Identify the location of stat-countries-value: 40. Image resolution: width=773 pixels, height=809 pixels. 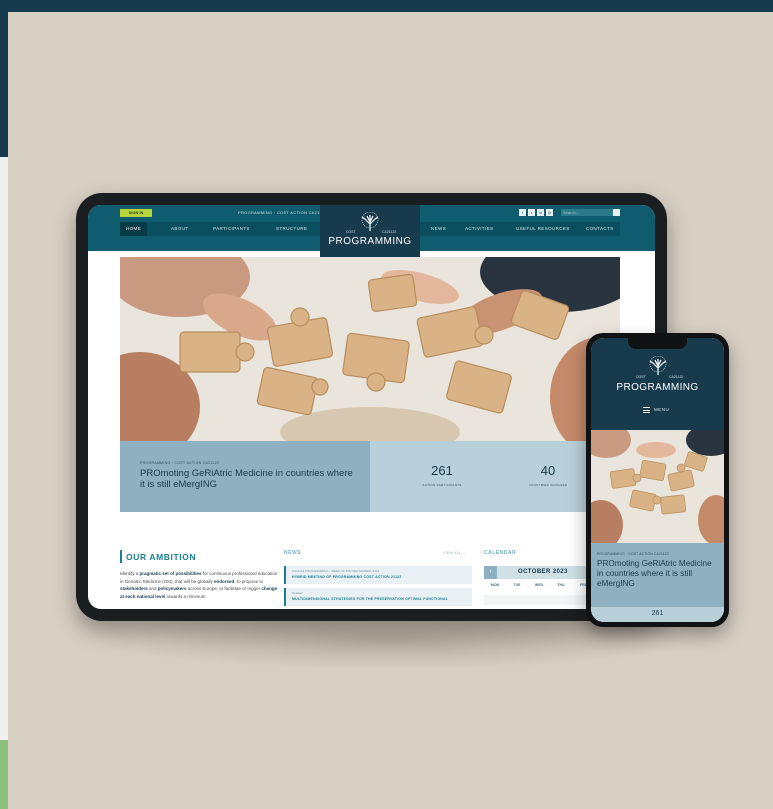
(548, 470).